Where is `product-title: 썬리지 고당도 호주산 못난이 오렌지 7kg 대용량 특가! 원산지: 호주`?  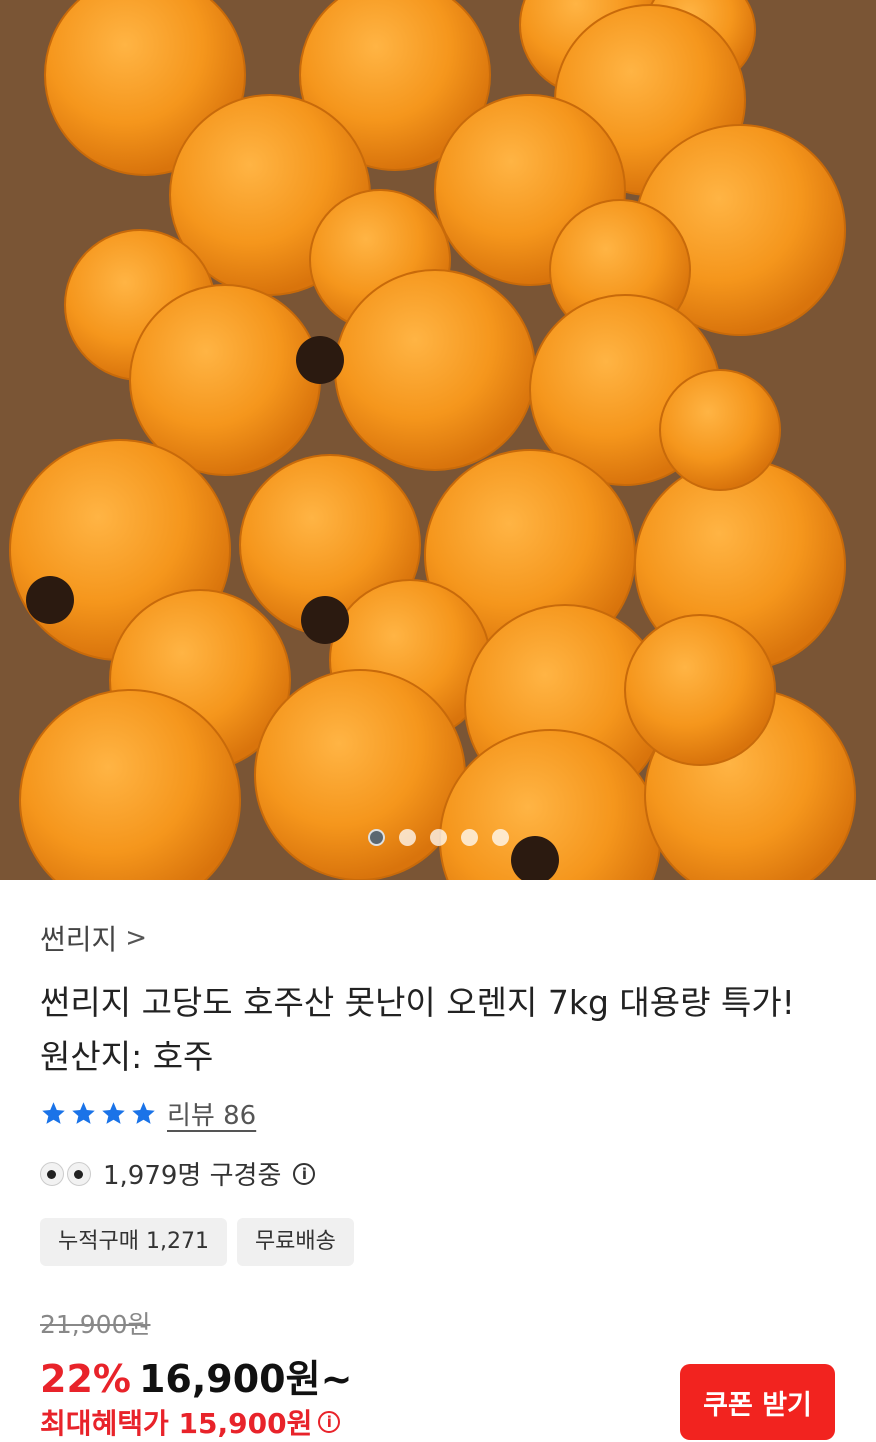 product-title: 썬리지 고당도 호주산 못난이 오렌지 7kg 대용량 특가! 원산지: 호주 is located at coordinates (440, 1030).